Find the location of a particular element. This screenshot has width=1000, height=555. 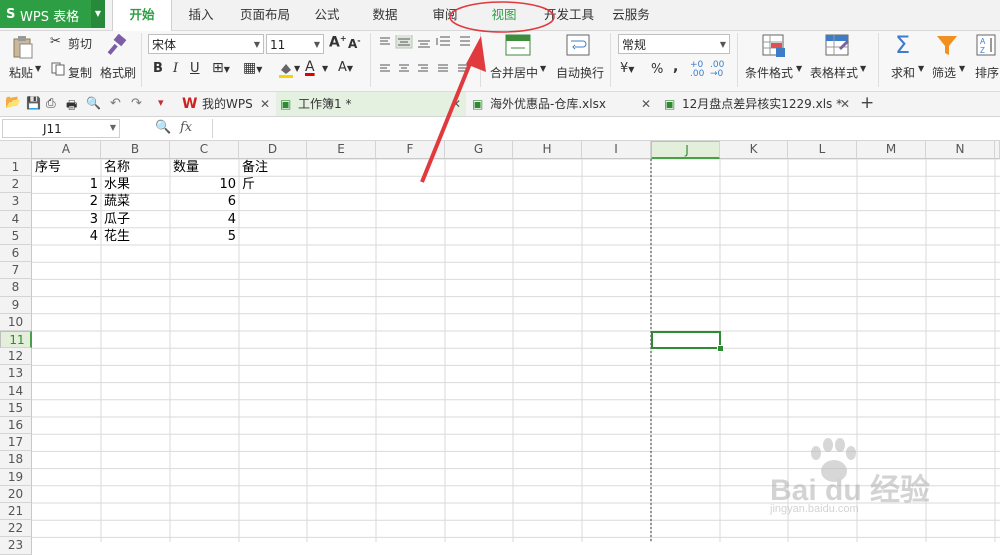

highlight-circle is located at coordinates (502, 17).